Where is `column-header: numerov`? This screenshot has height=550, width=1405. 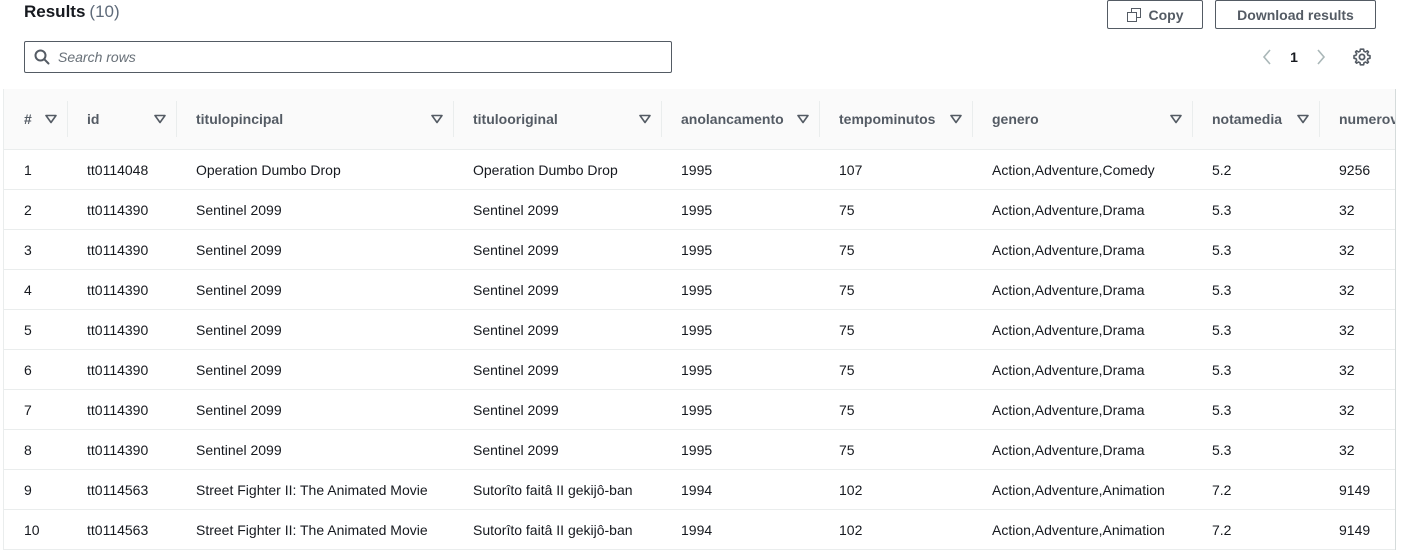 column-header: numerov is located at coordinates (1357, 119).